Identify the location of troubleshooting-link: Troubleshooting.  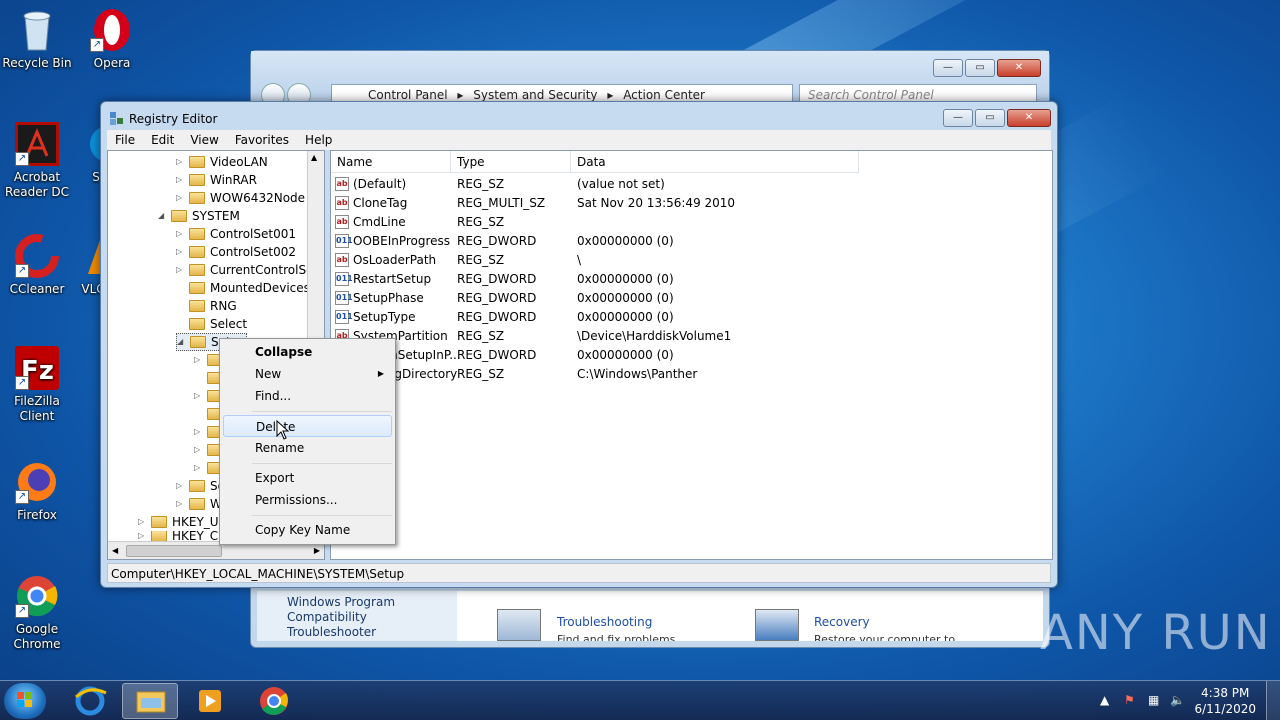
(604, 622).